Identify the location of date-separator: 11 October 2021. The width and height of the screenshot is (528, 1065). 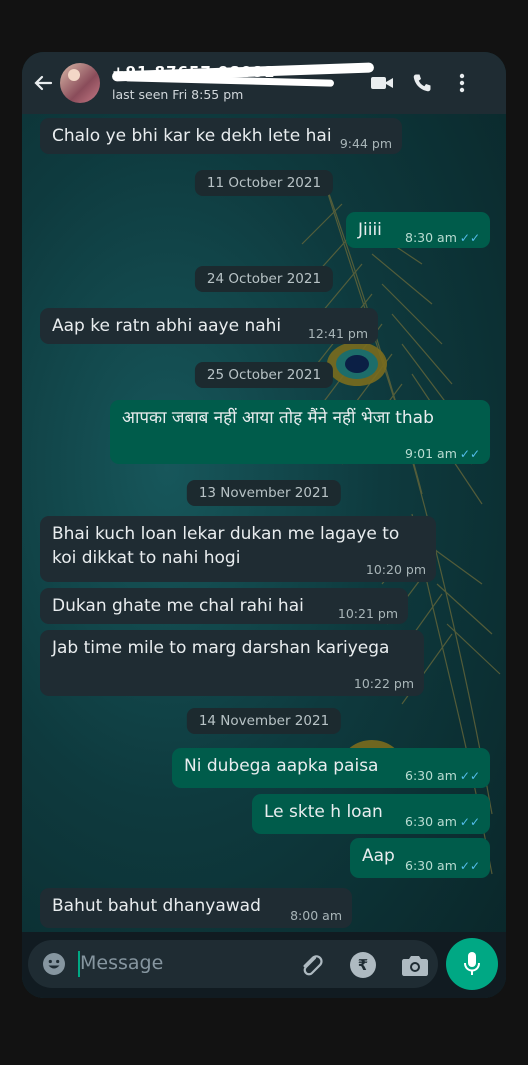
(264, 183).